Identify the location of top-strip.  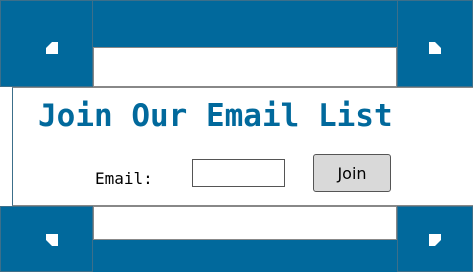
(245, 67).